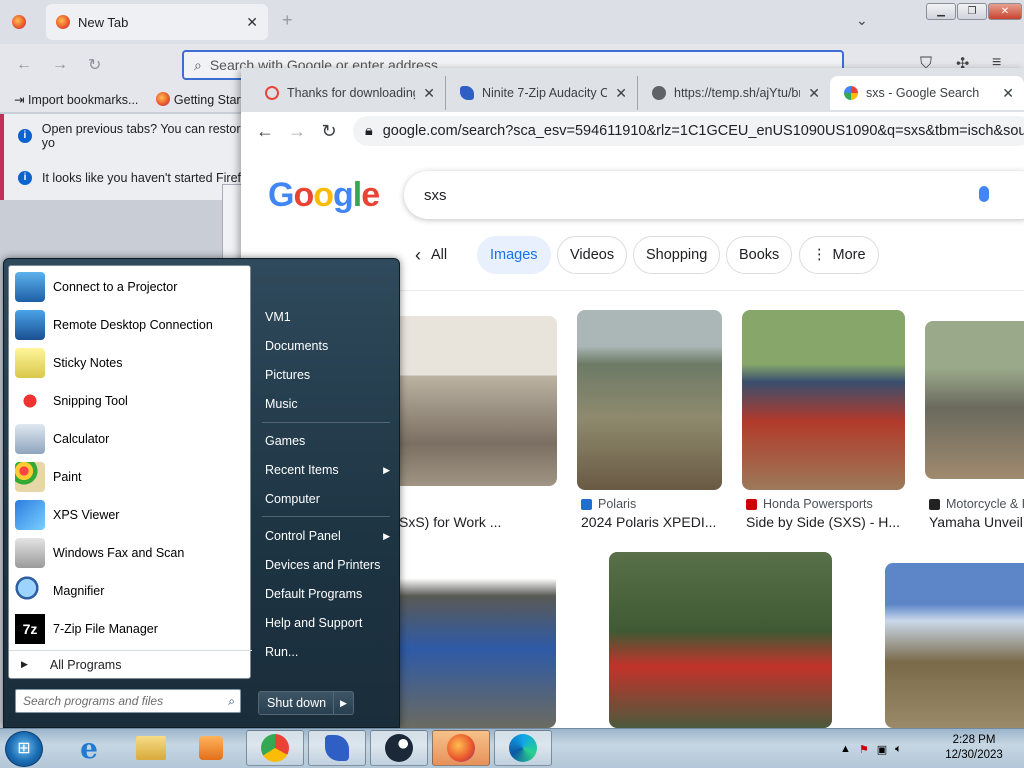 This screenshot has height=768, width=1024. I want to click on taskbar-chrome, so click(275, 748).